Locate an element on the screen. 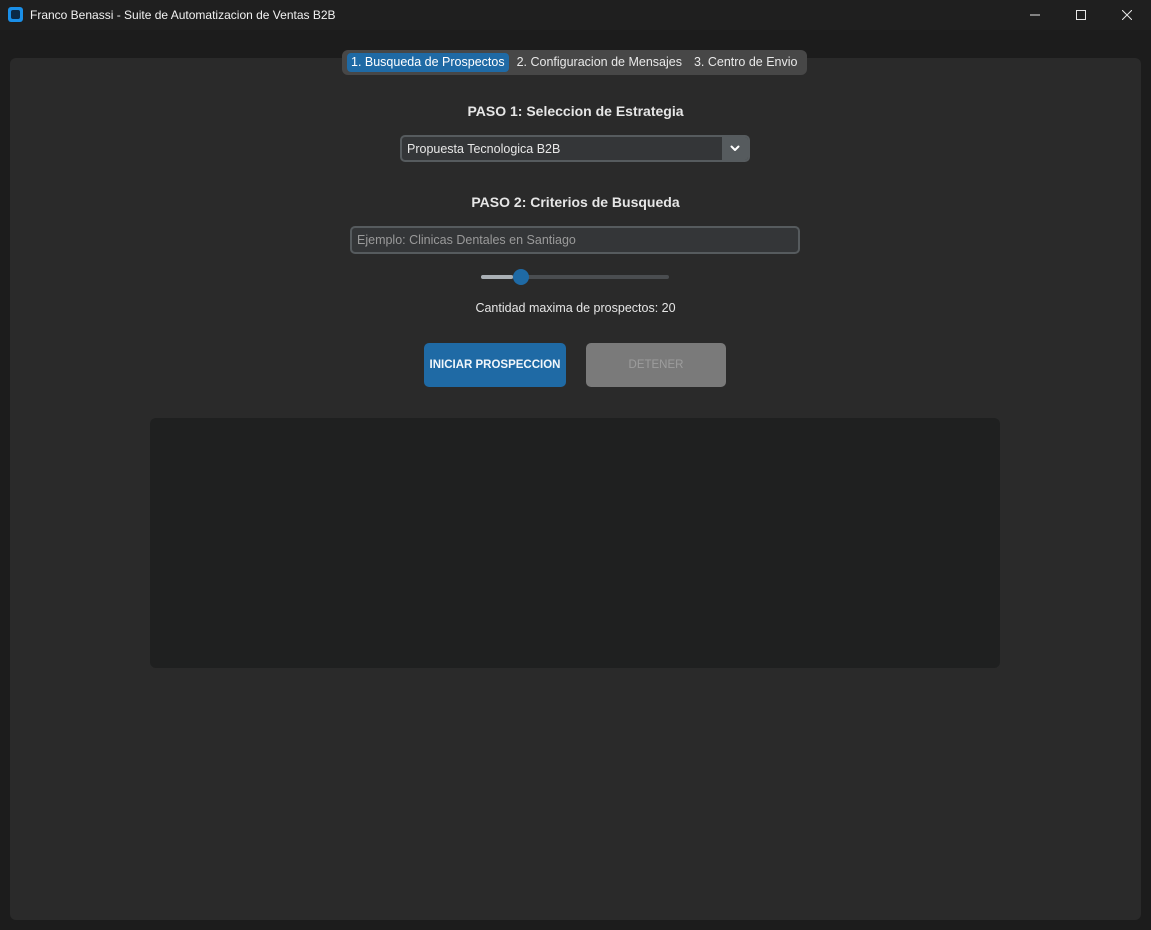 This screenshot has width=1151, height=930. tab-configuracion-mensajes: 2. Configuracion de Mensajes is located at coordinates (599, 62).